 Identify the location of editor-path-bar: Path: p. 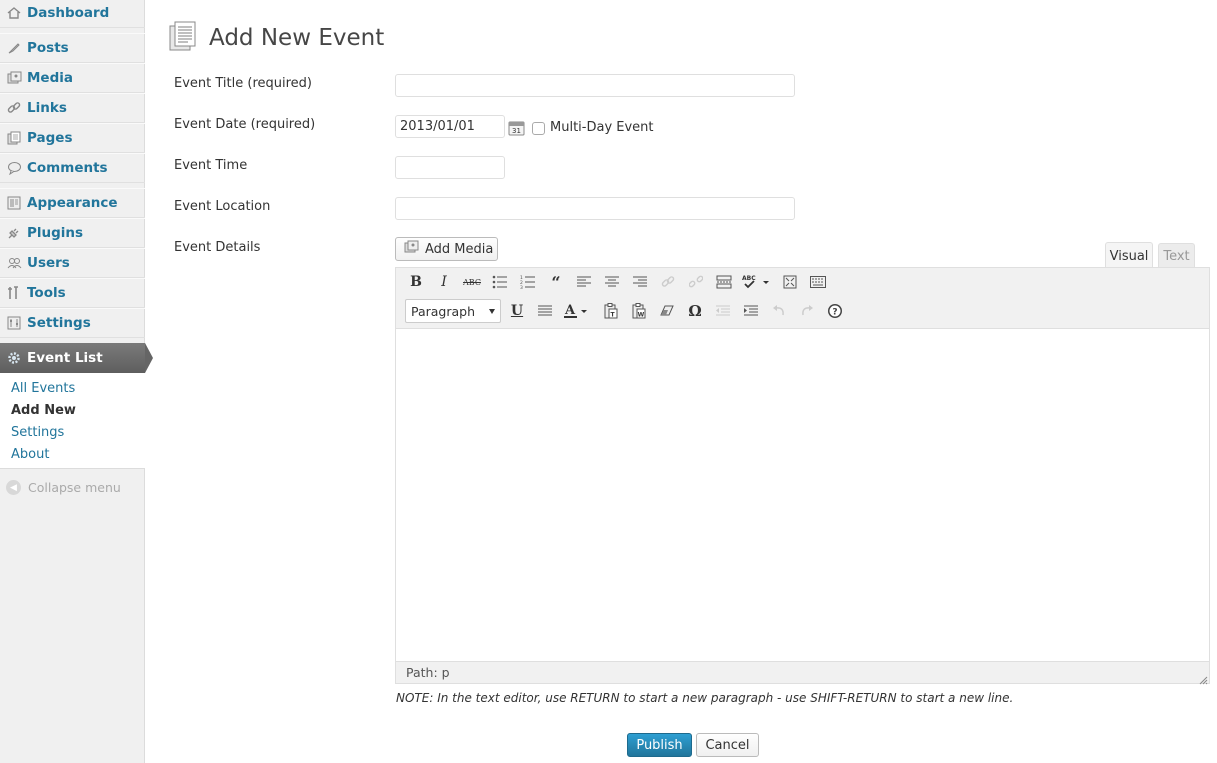
(802, 673).